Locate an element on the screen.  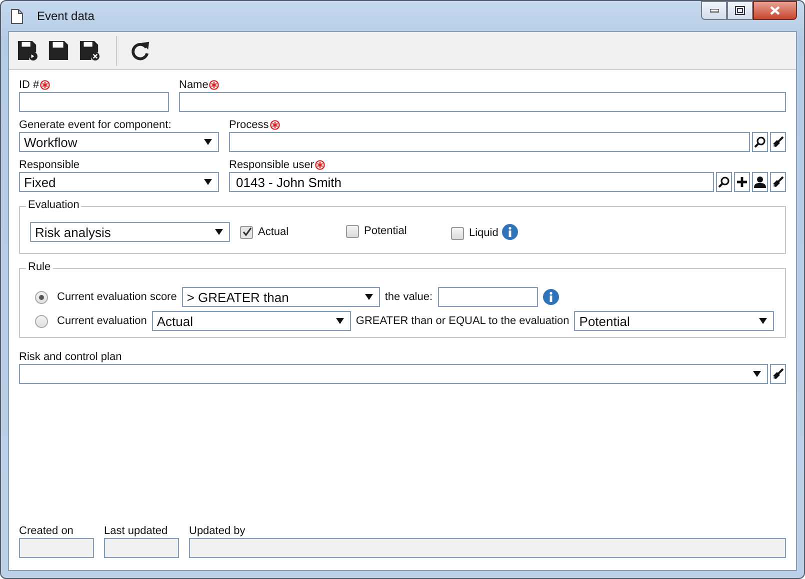
user-button is located at coordinates (760, 182).